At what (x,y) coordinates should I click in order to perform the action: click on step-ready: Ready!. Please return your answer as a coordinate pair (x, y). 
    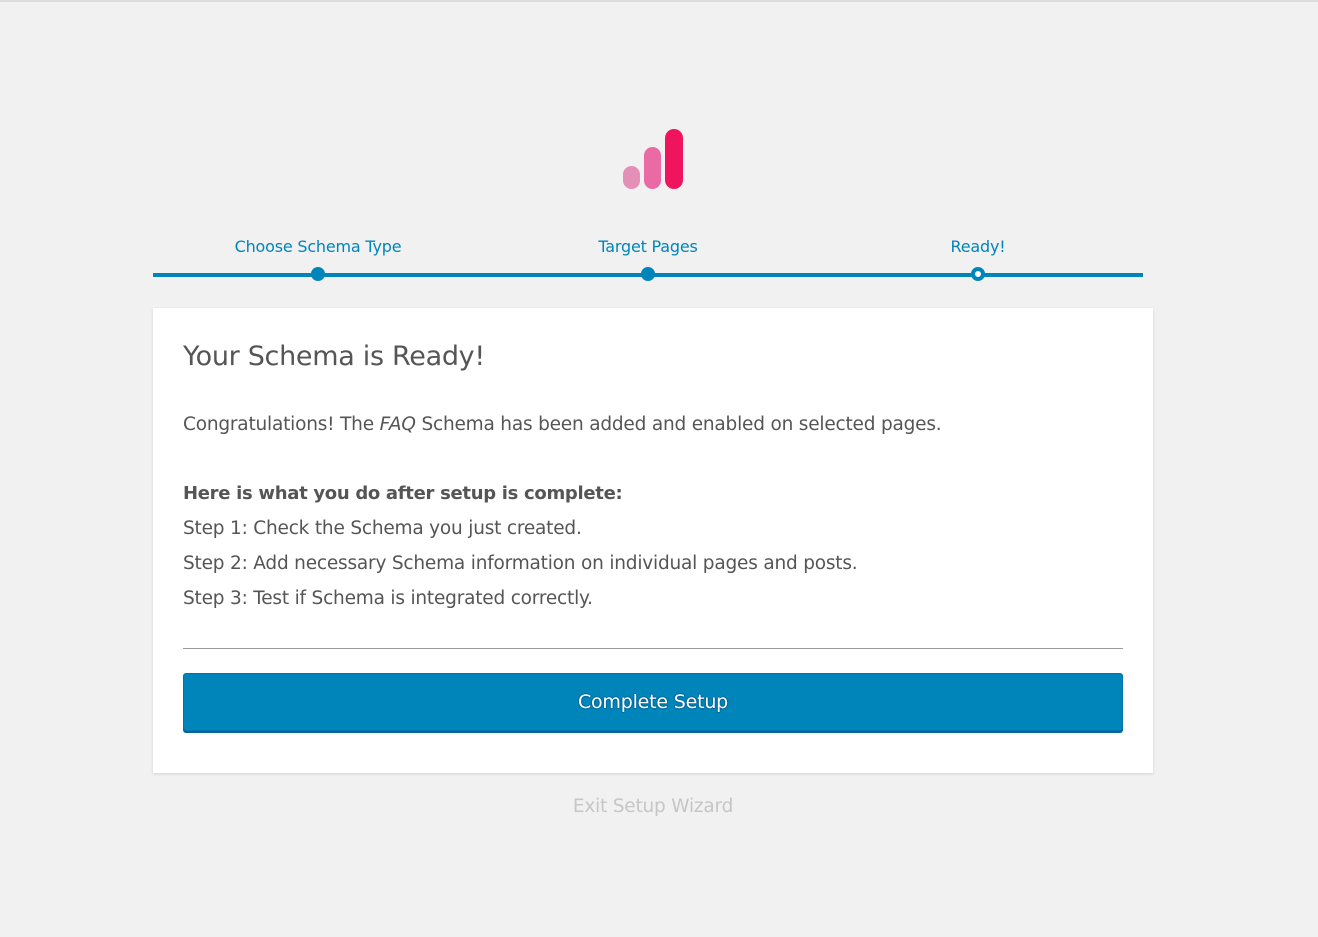
    Looking at the image, I should click on (978, 258).